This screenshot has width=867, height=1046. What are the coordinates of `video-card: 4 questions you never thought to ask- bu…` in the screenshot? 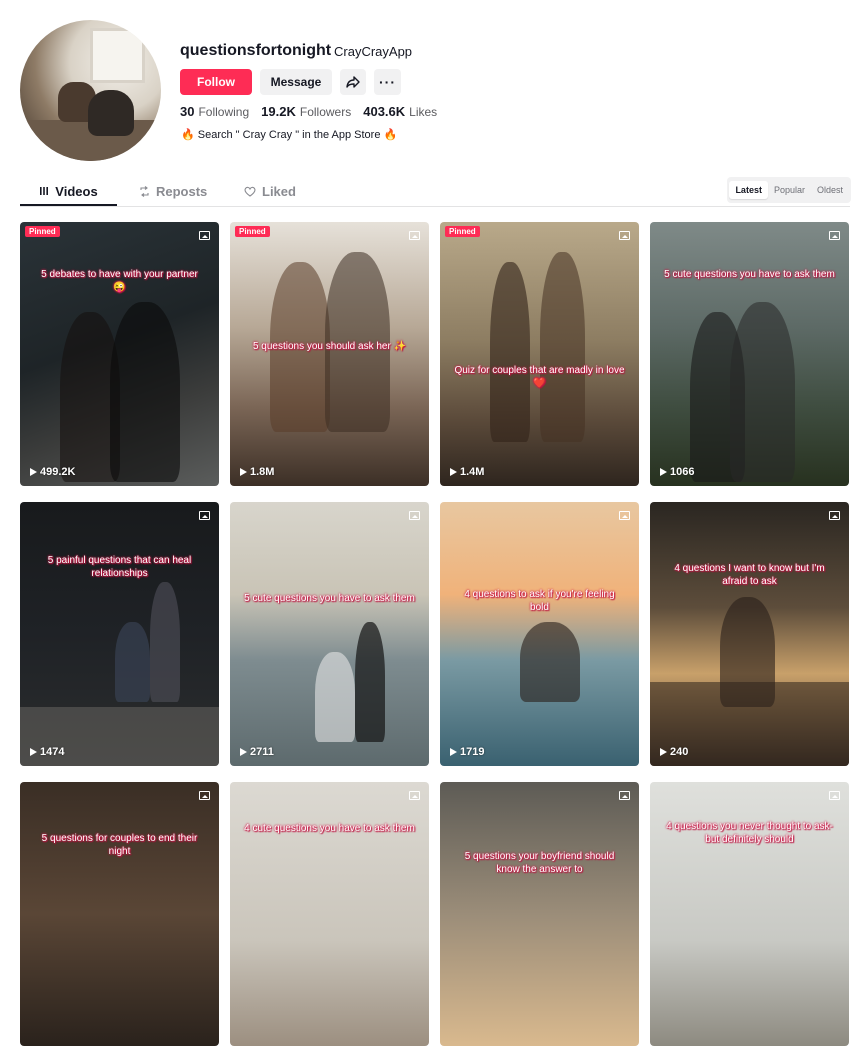 It's located at (749, 914).